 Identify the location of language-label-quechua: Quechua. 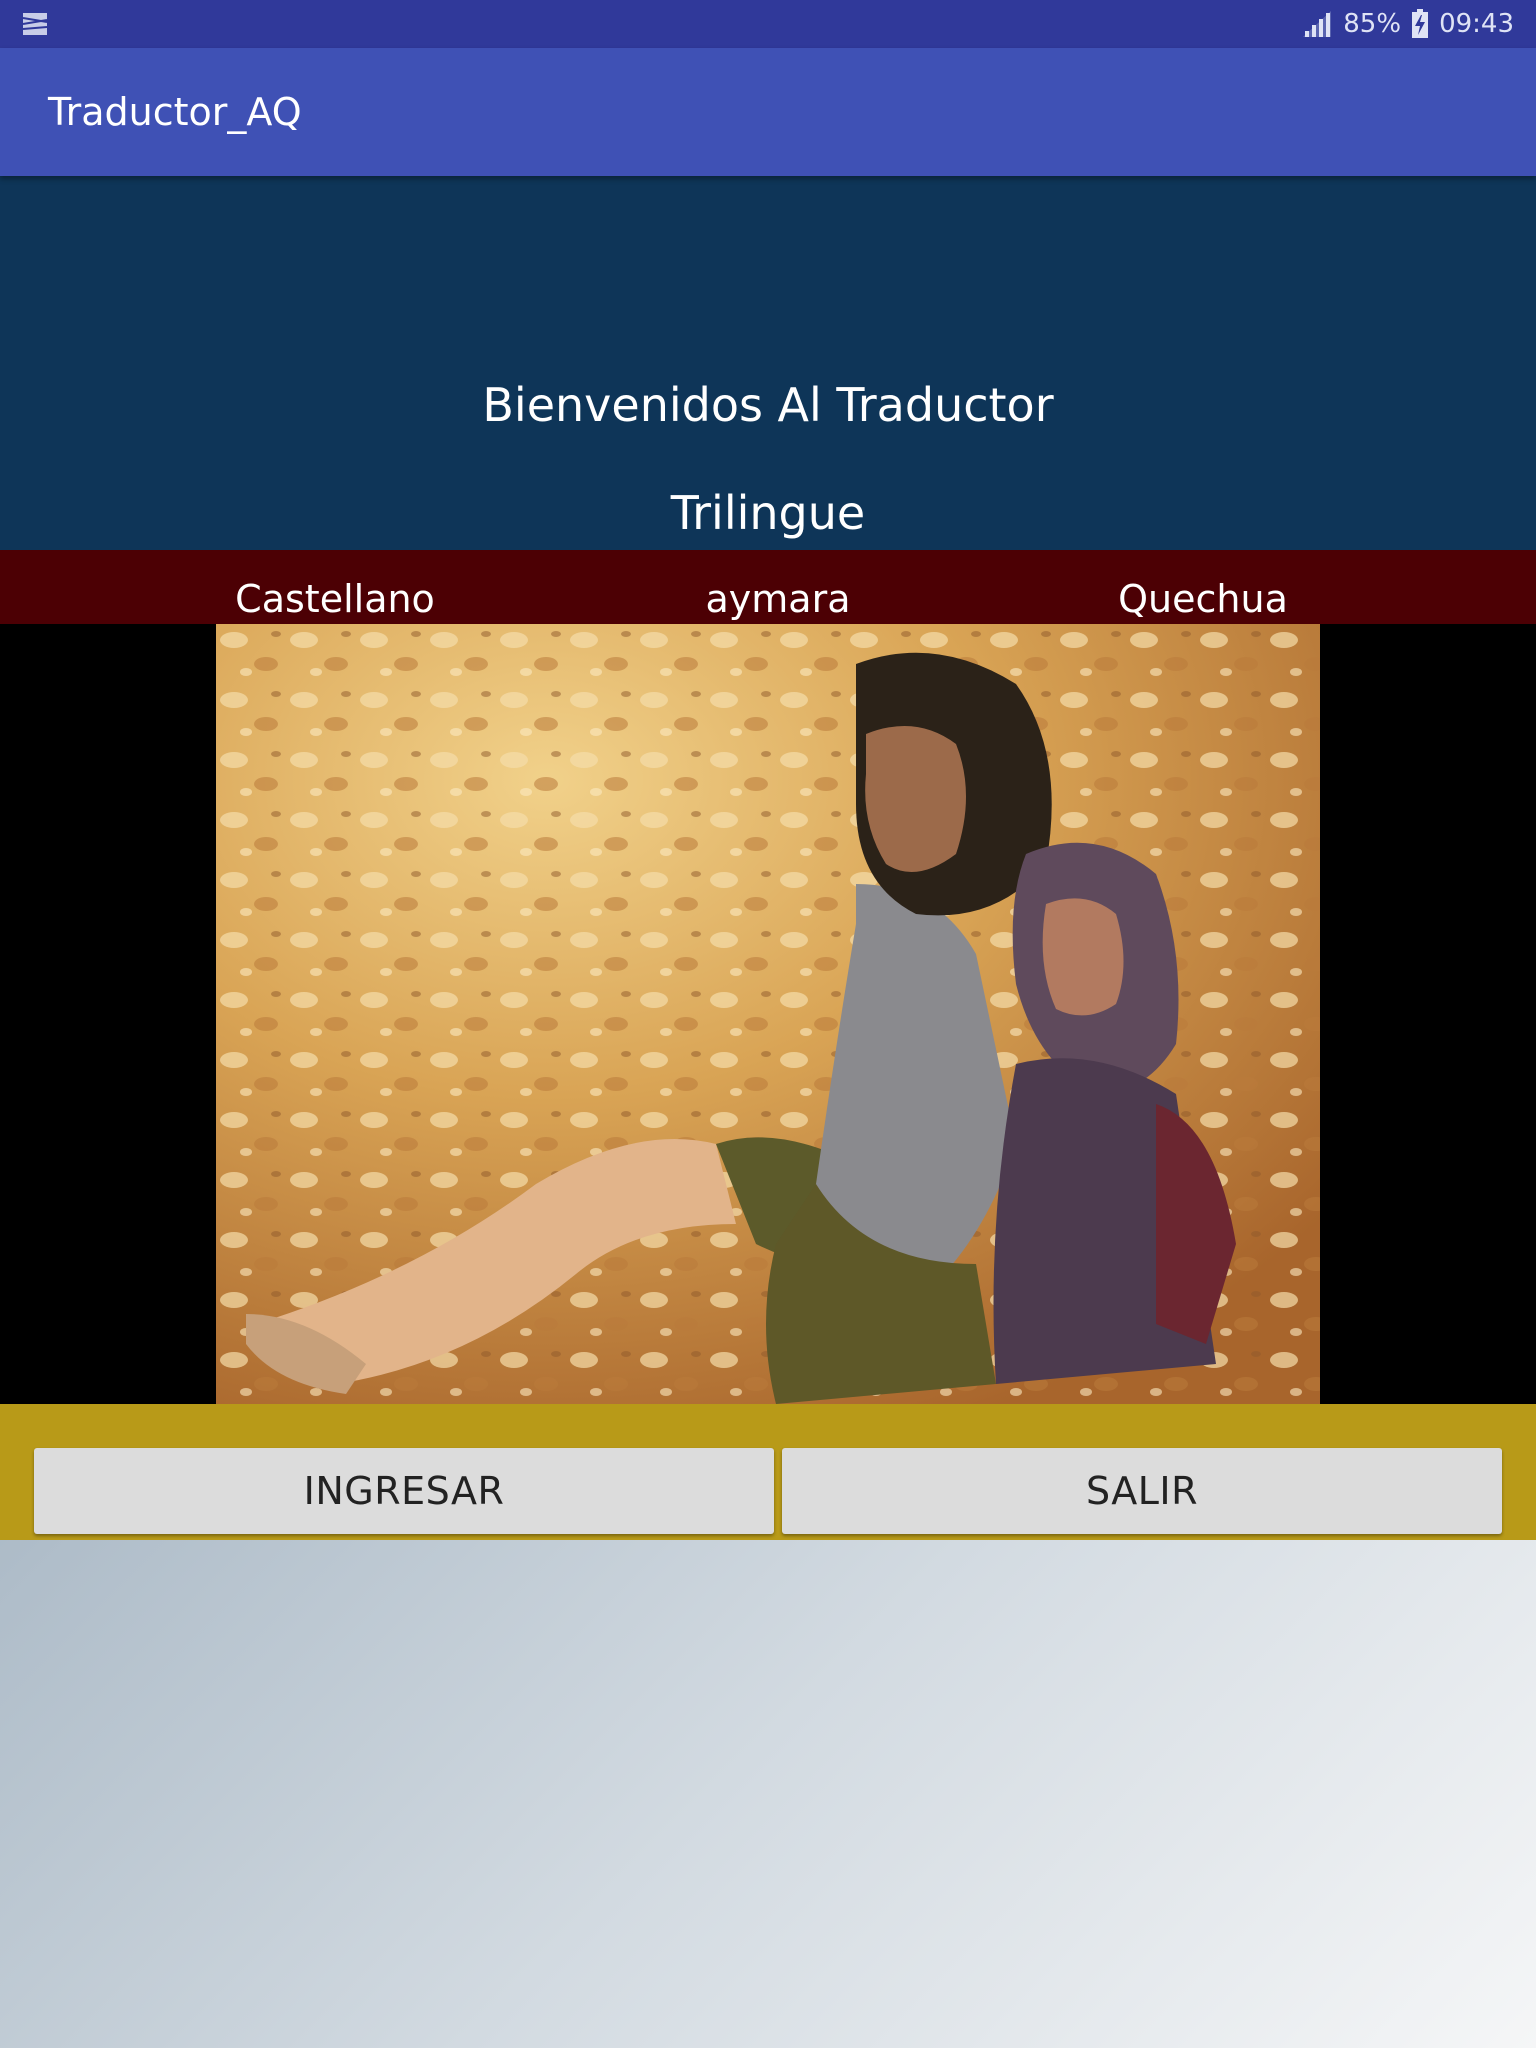
(1203, 599).